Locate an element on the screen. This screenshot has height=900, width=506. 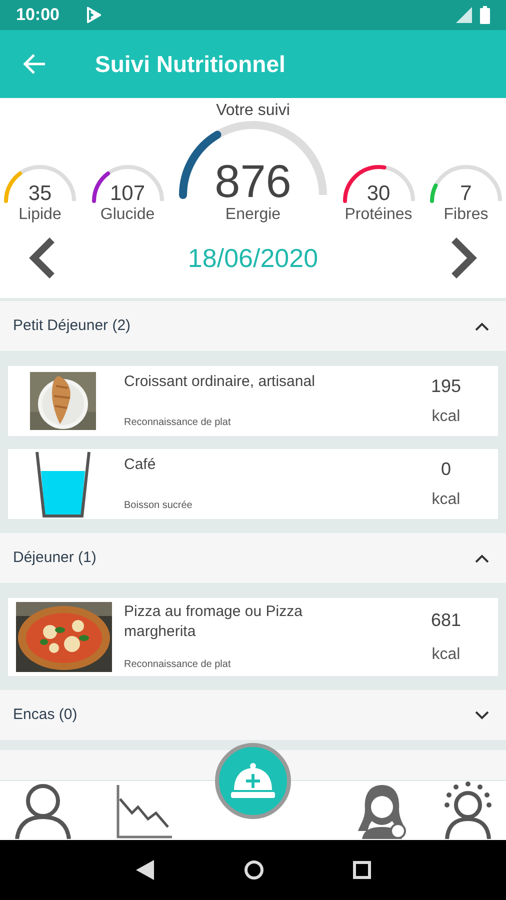
section-header: Encas (0) is located at coordinates (253, 715).